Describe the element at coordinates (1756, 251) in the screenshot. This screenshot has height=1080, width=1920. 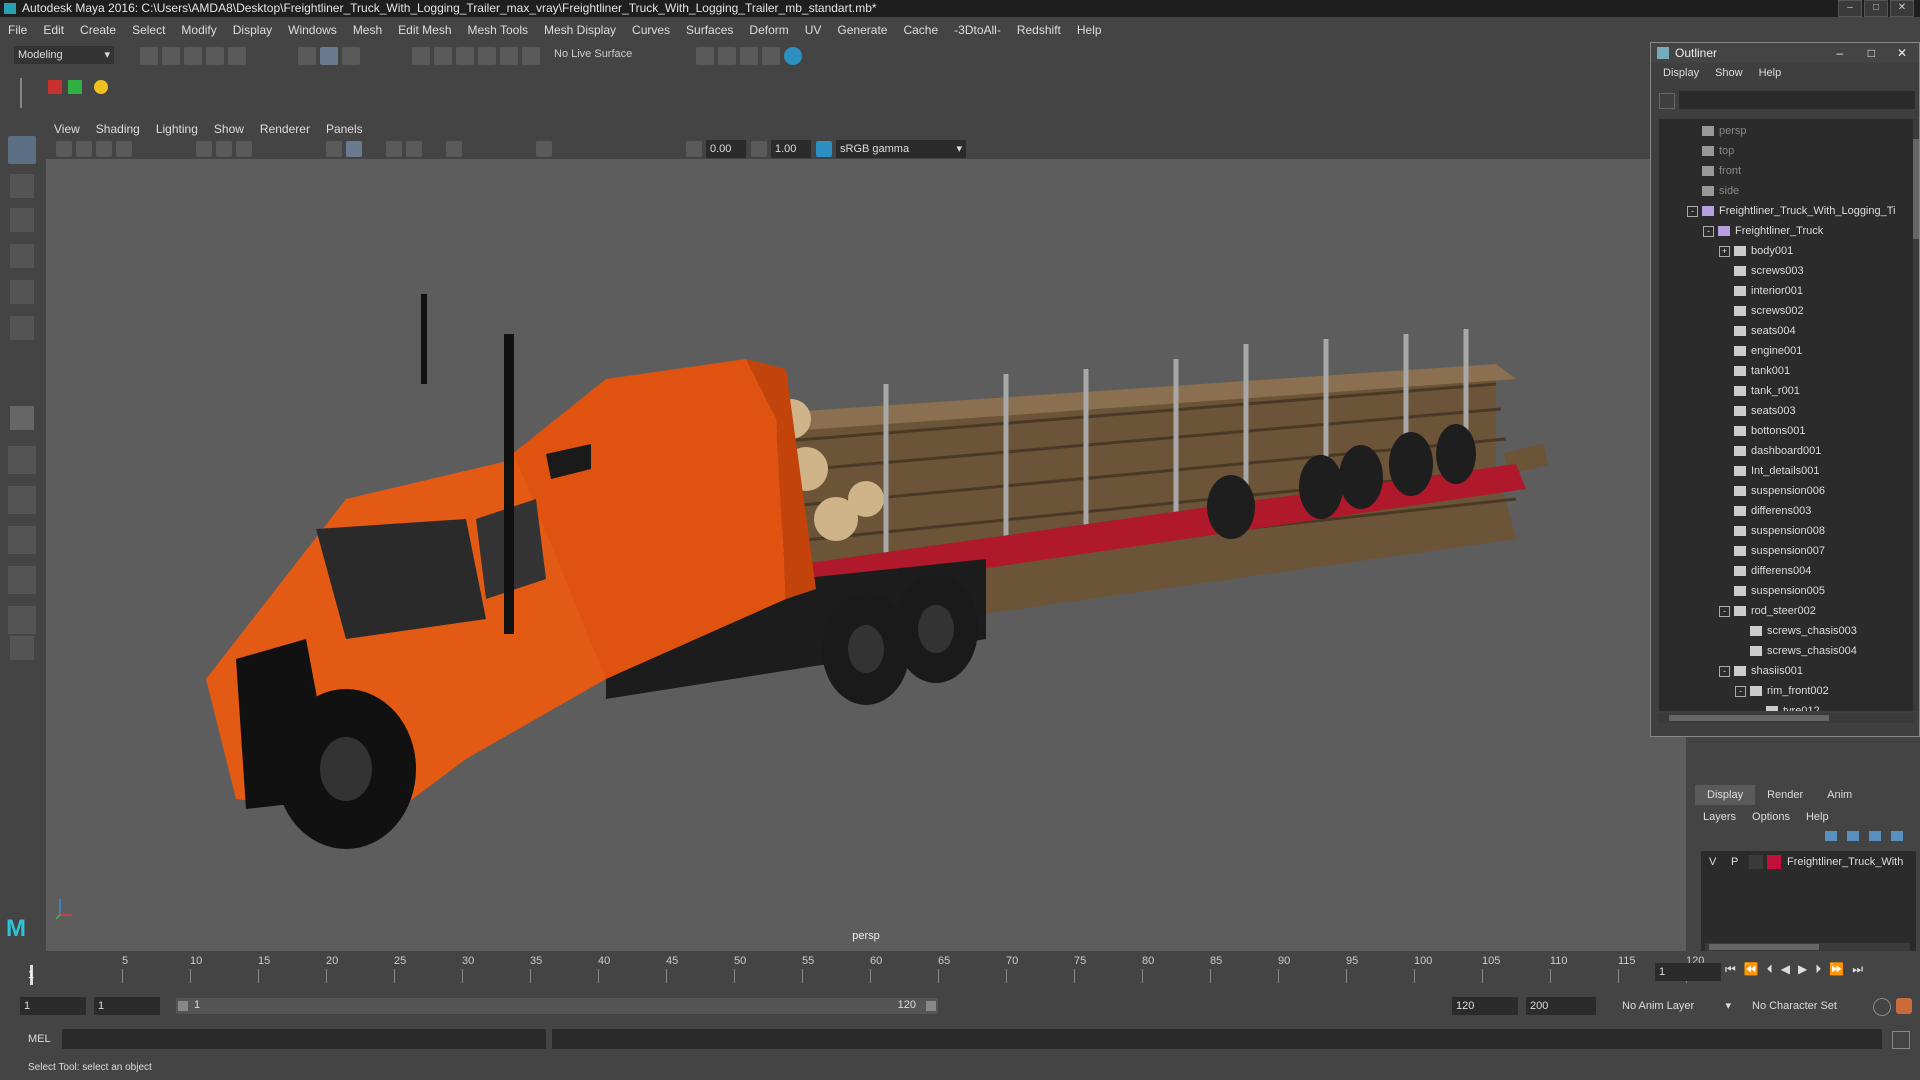
I see `outliner-item: + body001` at that location.